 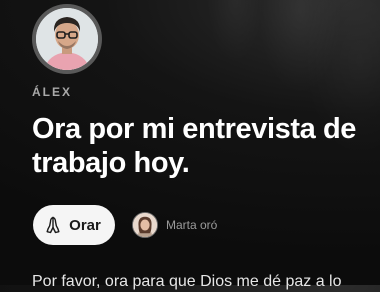 I want to click on author-avatar, so click(x=67, y=39).